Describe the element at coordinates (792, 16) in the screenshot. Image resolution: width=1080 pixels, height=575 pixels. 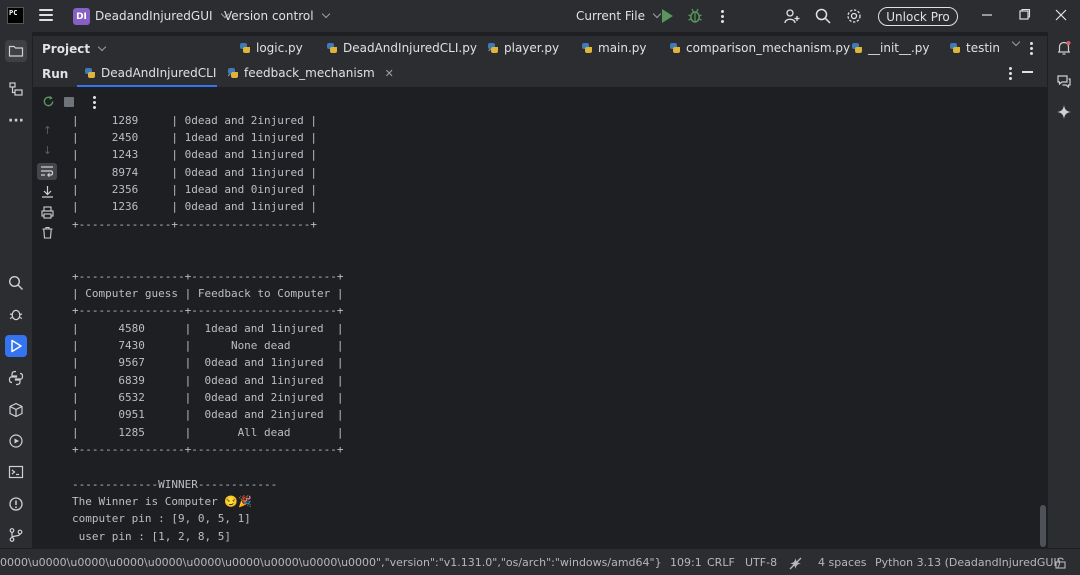
I see `add-user-icon` at that location.